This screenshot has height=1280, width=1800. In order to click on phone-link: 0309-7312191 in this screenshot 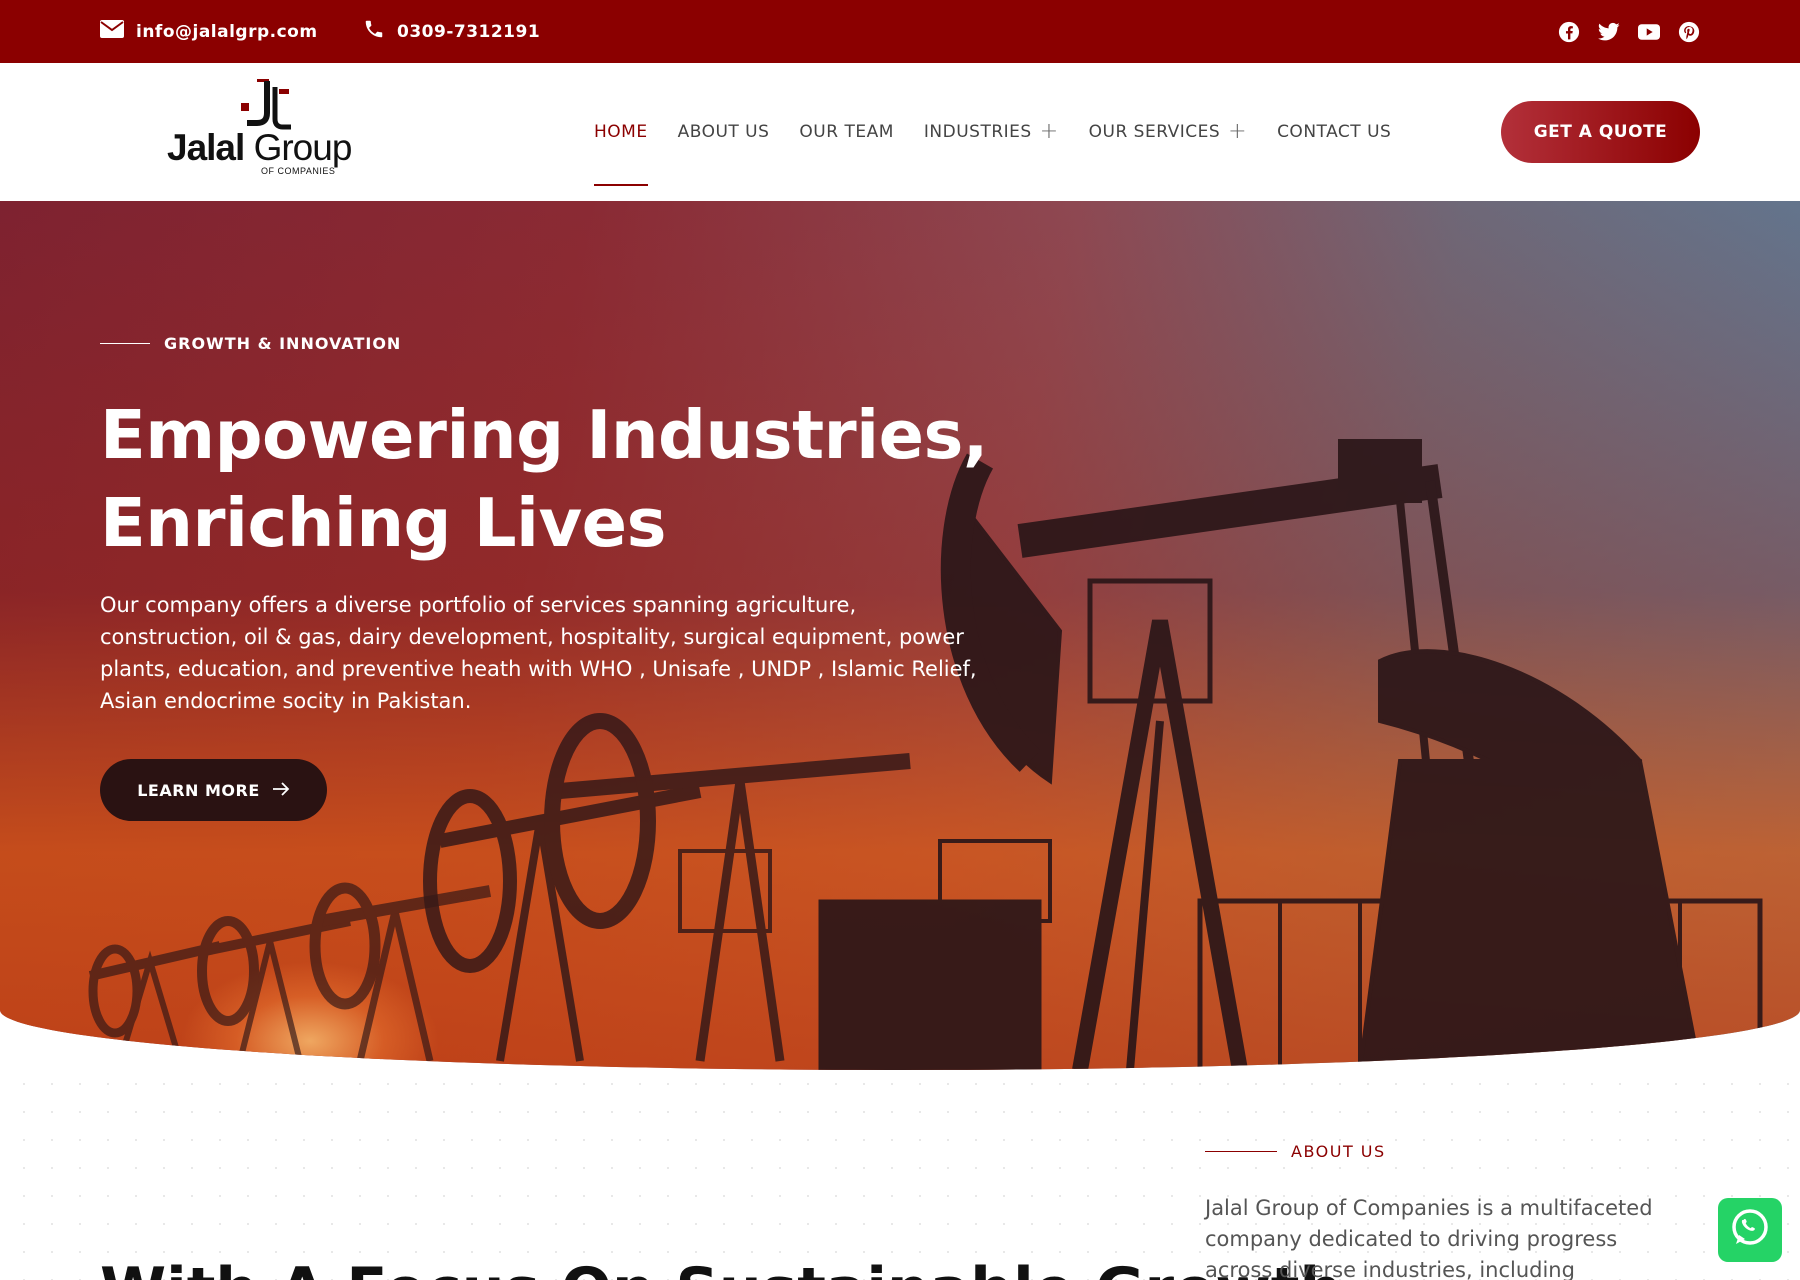, I will do `click(451, 31)`.